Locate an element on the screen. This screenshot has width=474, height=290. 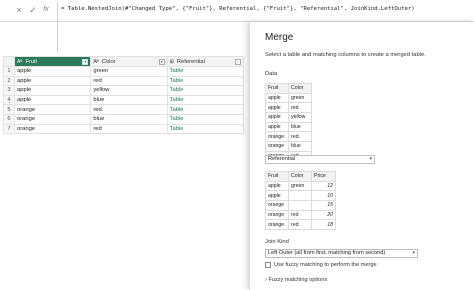
table-row: 3 apple yellow Table is located at coordinates (123, 90).